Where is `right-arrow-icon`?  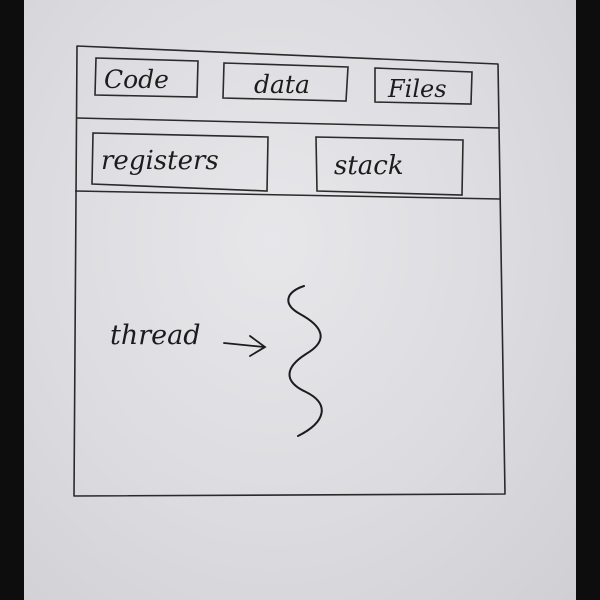 right-arrow-icon is located at coordinates (245, 346).